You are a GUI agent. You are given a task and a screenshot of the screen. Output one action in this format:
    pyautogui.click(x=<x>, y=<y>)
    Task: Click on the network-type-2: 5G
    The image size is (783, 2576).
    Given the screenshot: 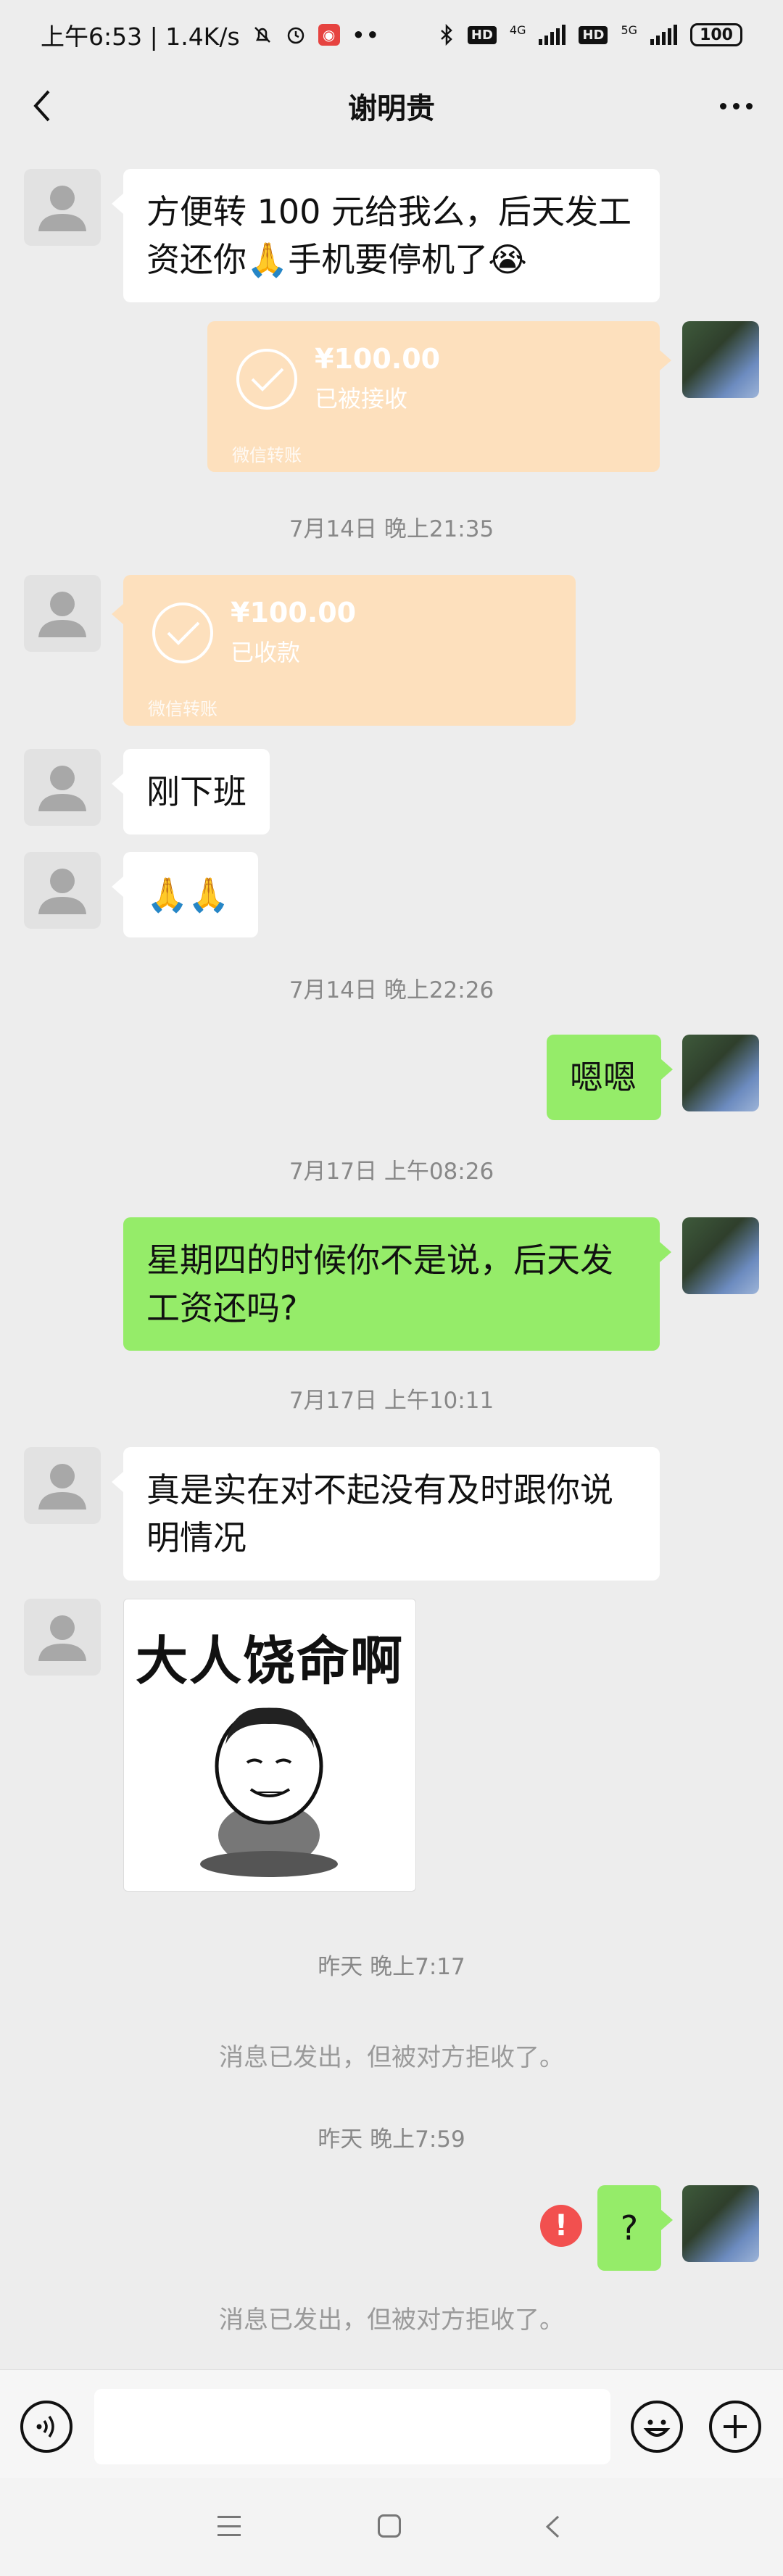 What is the action you would take?
    pyautogui.click(x=629, y=30)
    